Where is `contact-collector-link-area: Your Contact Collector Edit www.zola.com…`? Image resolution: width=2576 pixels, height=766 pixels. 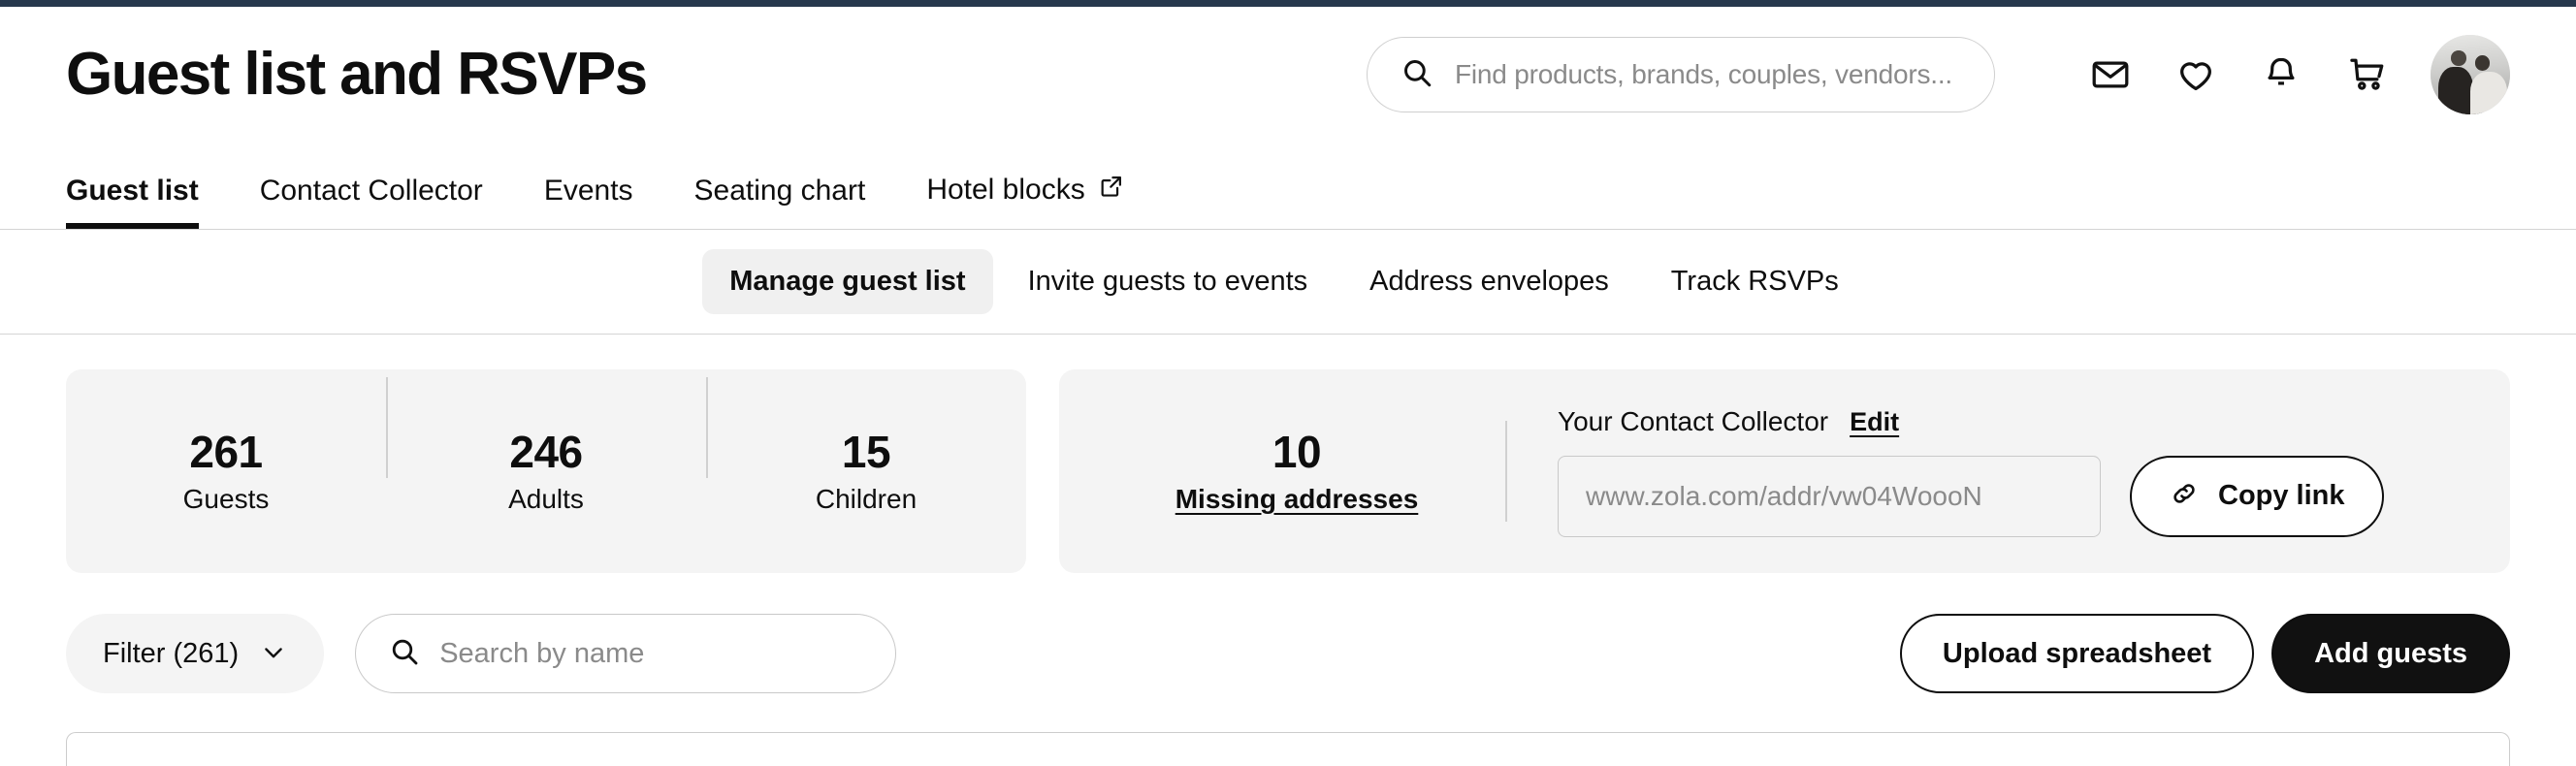
contact-collector-link-area: Your Contact Collector Edit www.zola.com… is located at coordinates (2007, 471).